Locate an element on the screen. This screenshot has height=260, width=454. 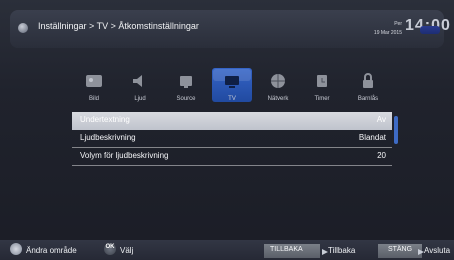
top-right-indicator is located at coordinates (430, 30).